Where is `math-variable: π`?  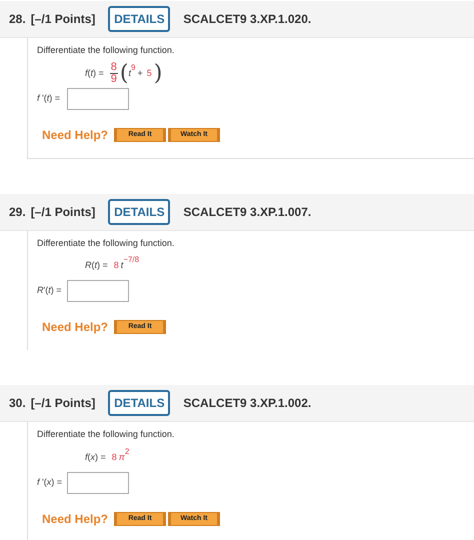 math-variable: π is located at coordinates (121, 458).